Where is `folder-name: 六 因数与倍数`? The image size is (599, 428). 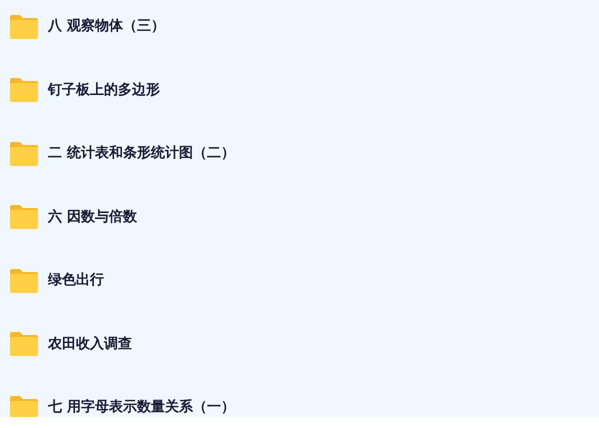
folder-name: 六 因数与倍数 is located at coordinates (92, 217).